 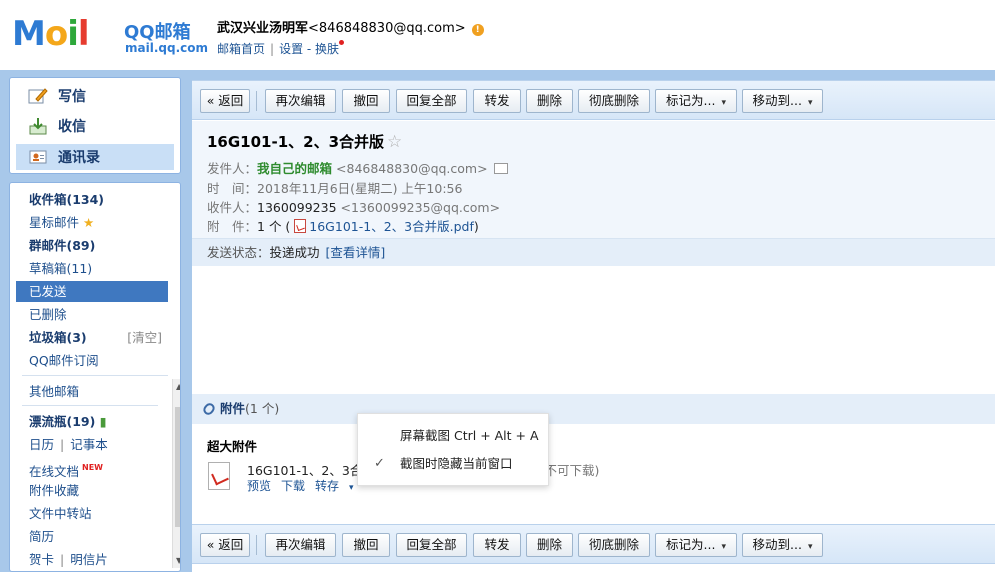 I want to click on pencil-icon, so click(x=38, y=96).